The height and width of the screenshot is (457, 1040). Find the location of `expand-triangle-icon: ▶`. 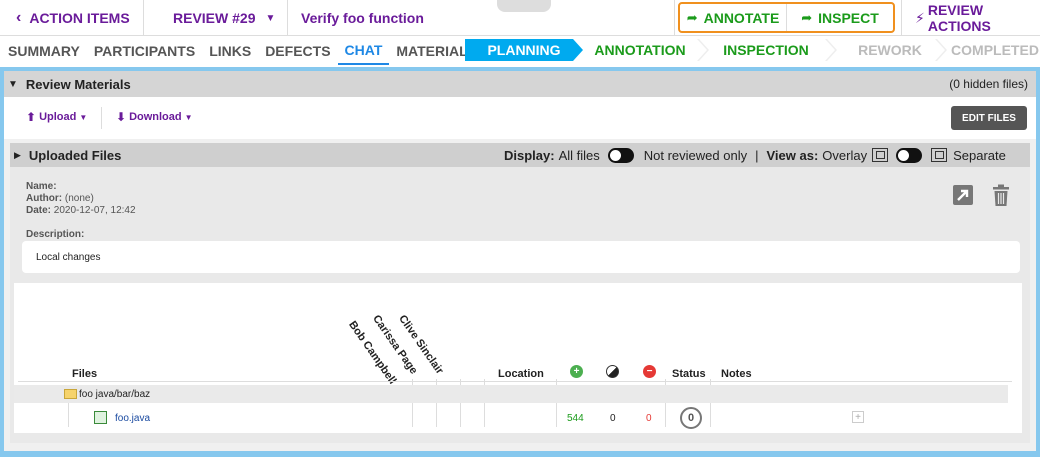

expand-triangle-icon: ▶ is located at coordinates (17, 155).